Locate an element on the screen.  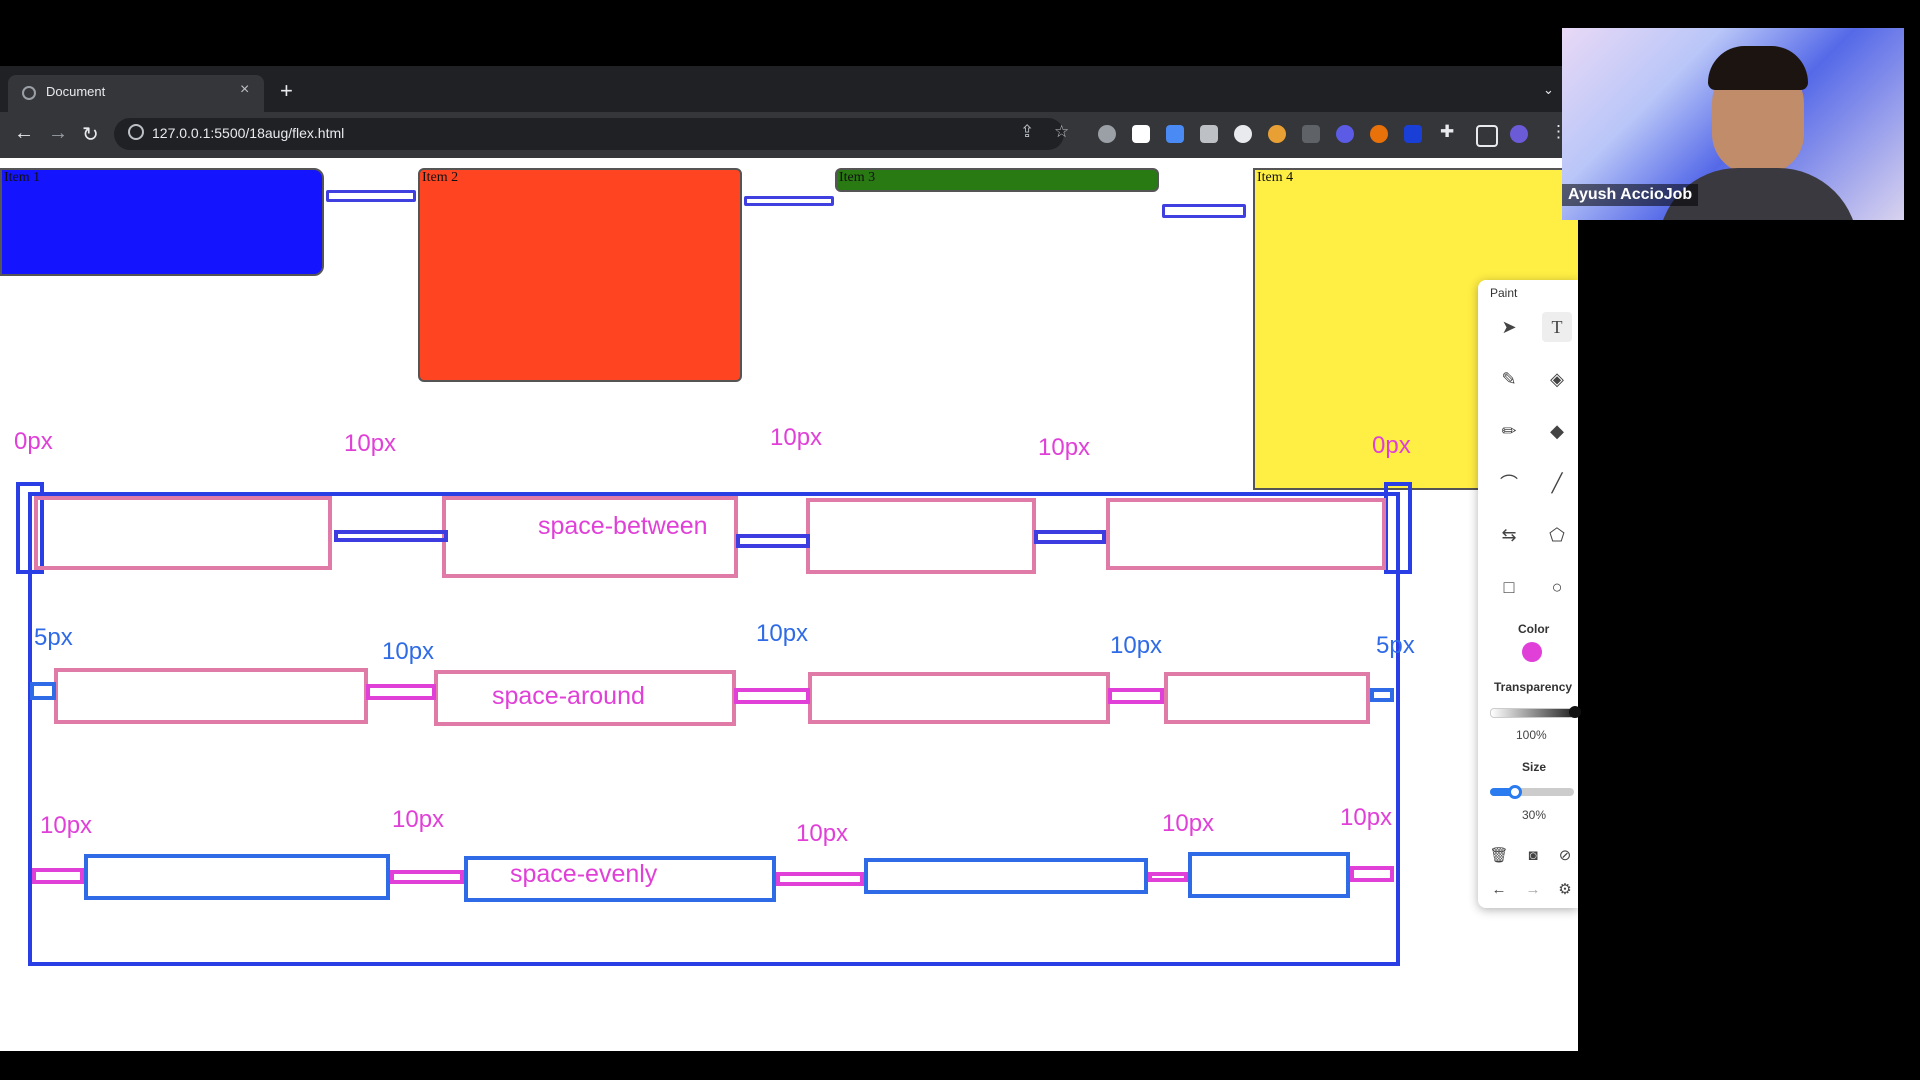
globe-icon is located at coordinates (29, 93).